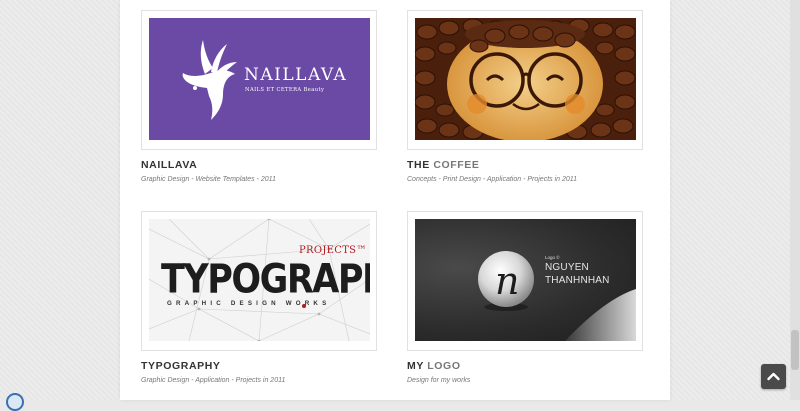 The height and width of the screenshot is (411, 800). Describe the element at coordinates (15, 402) in the screenshot. I see `circle-icon` at that location.